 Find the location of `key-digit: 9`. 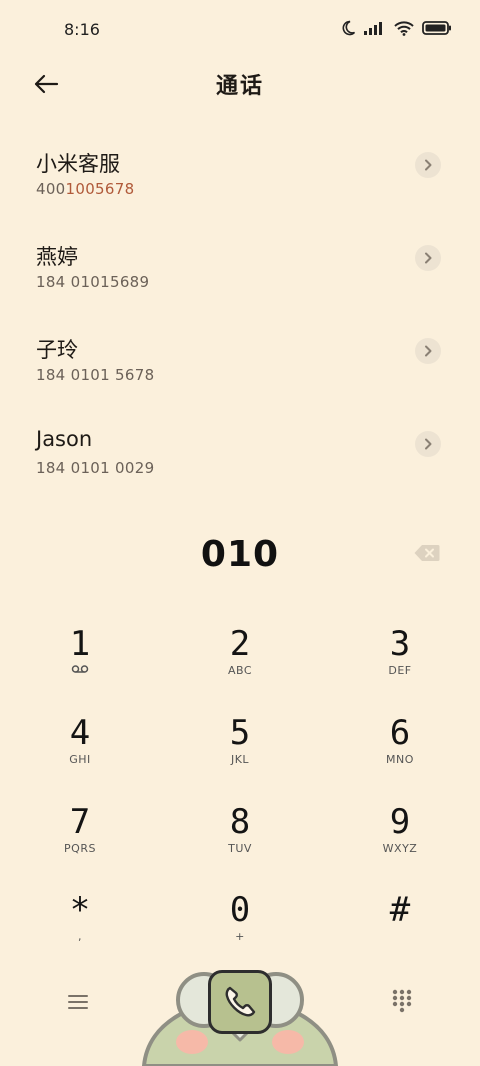

key-digit: 9 is located at coordinates (400, 822).